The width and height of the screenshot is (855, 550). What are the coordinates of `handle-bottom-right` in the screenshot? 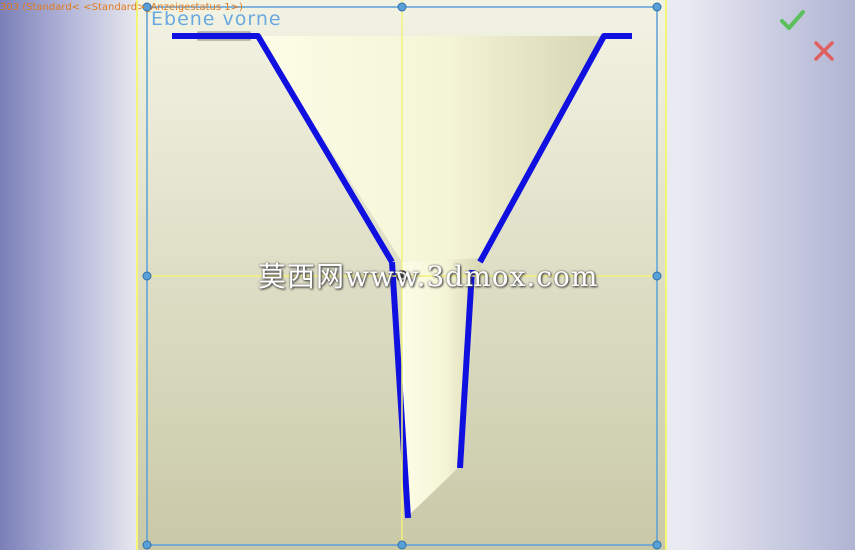 It's located at (657, 545).